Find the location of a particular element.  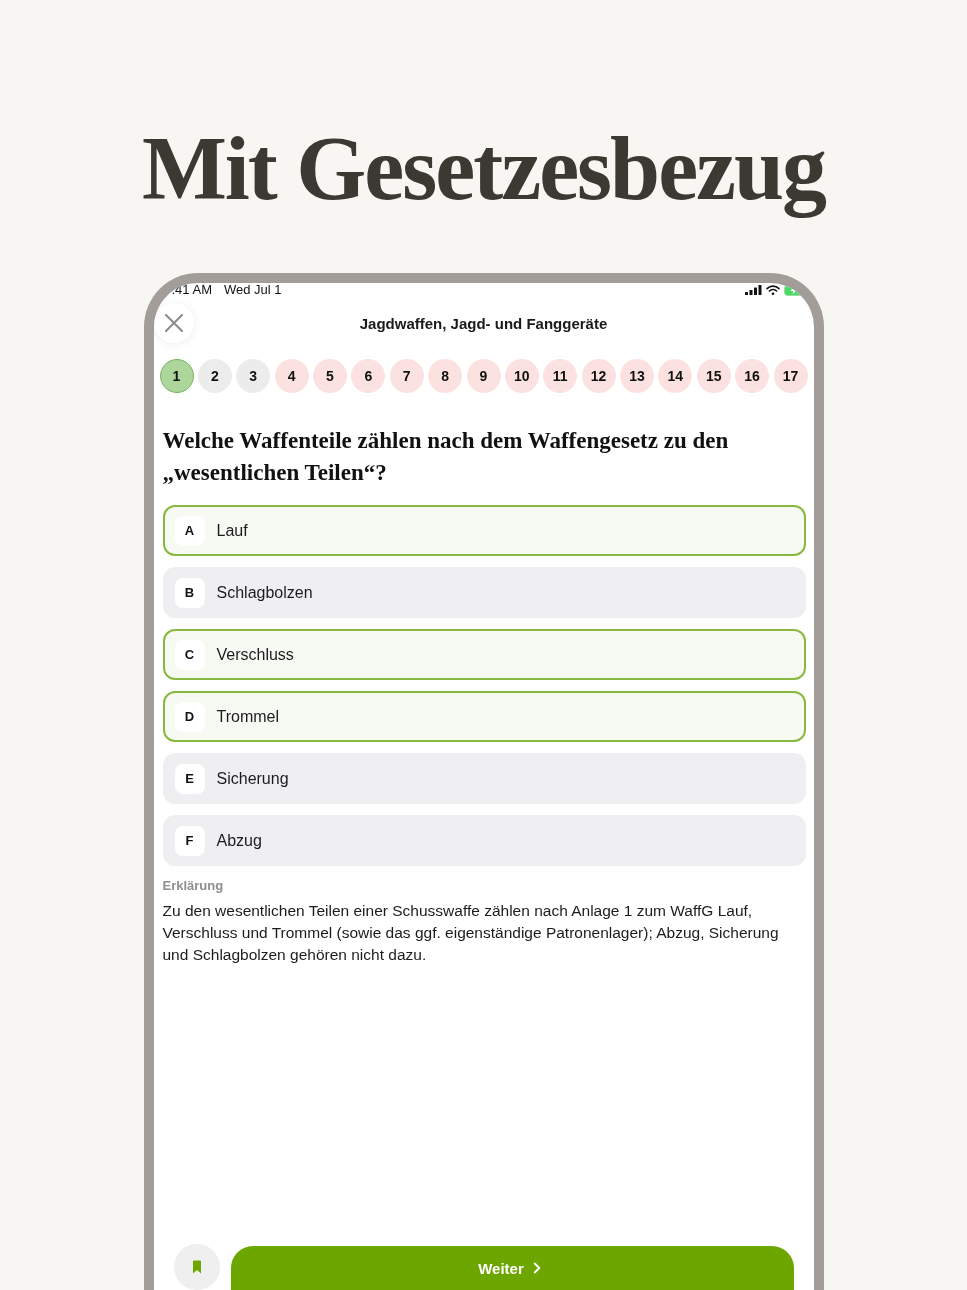

question-number: 16 is located at coordinates (752, 376).